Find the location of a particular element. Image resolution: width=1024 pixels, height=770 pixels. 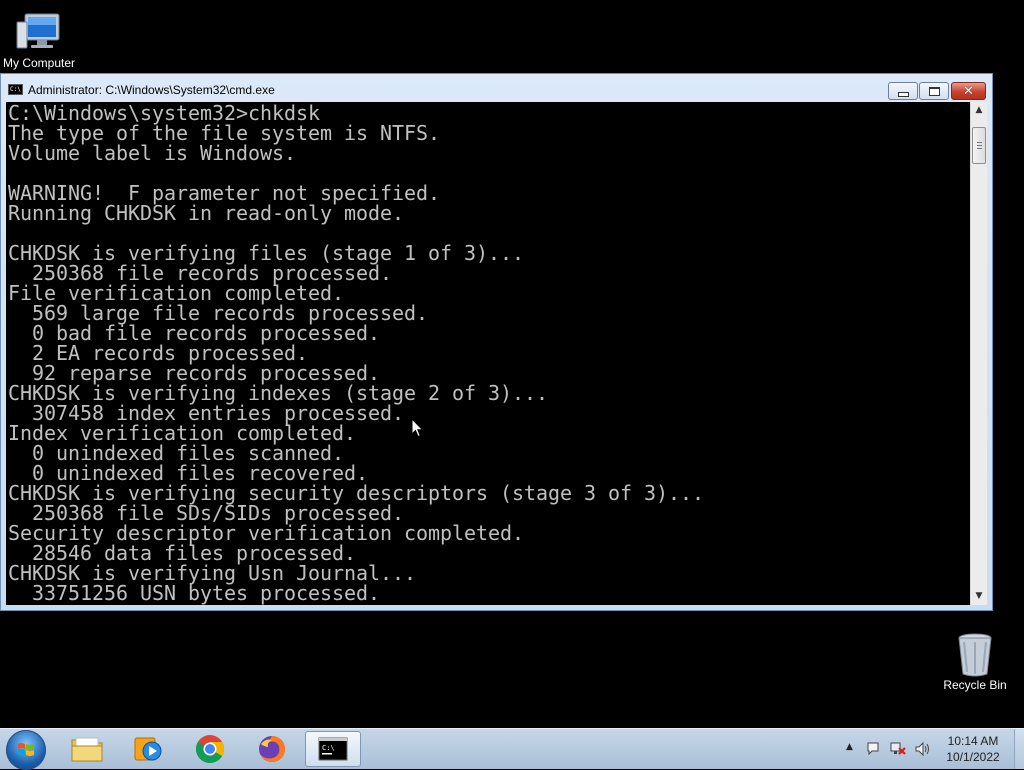

taskbar-item-cmd: C:\ is located at coordinates (333, 749).